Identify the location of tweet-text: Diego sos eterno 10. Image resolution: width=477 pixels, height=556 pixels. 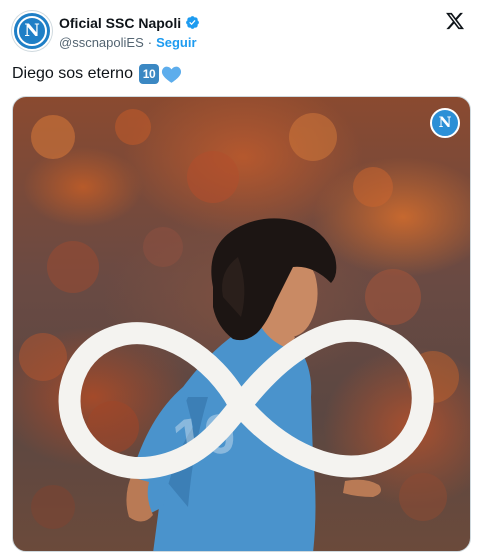
(97, 74).